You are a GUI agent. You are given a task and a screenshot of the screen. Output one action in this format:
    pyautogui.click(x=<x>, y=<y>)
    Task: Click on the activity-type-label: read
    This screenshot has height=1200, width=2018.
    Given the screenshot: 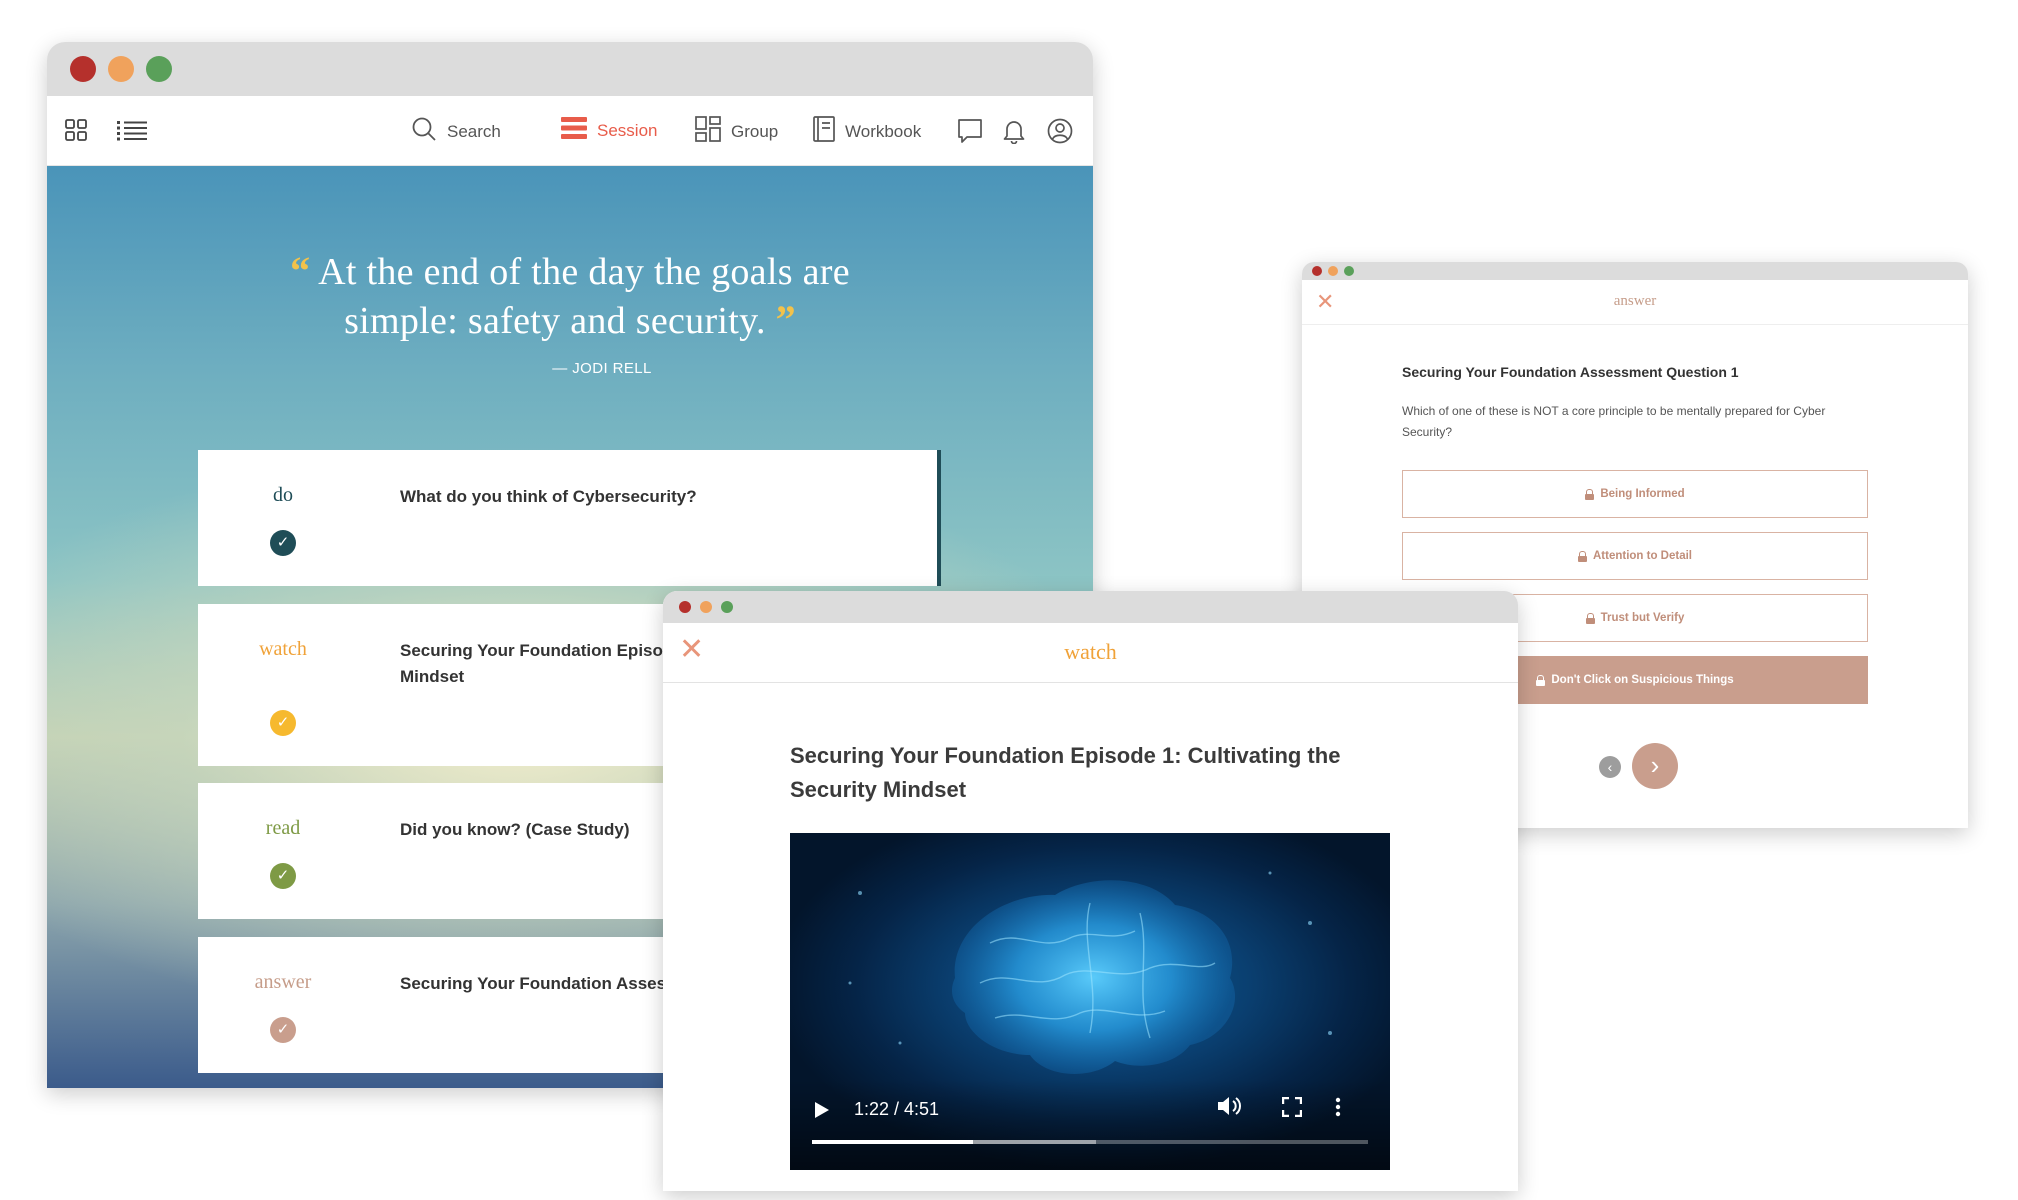 What is the action you would take?
    pyautogui.click(x=283, y=828)
    